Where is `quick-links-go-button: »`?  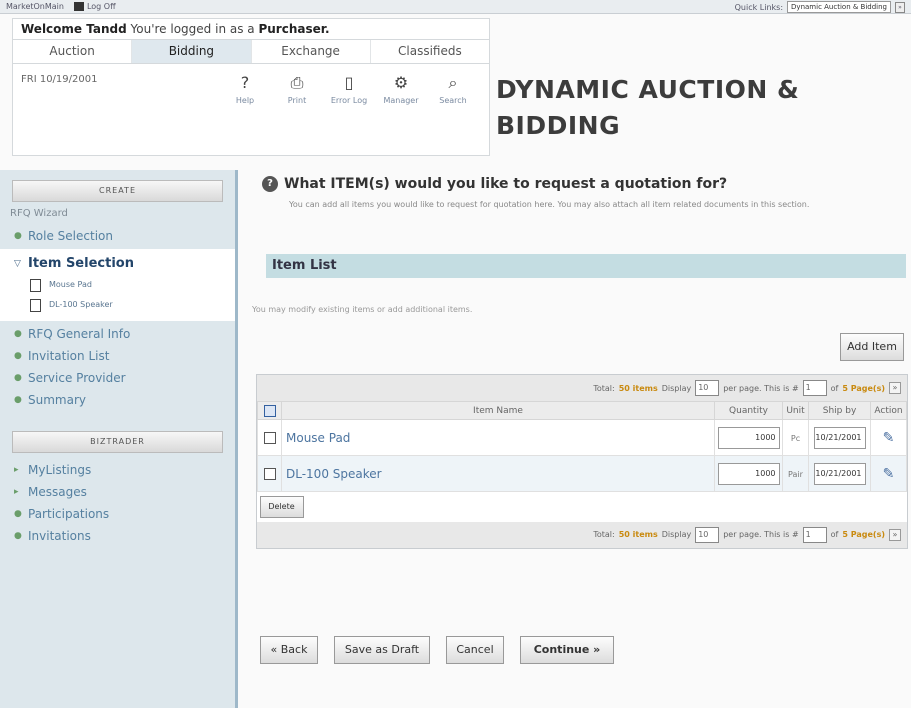
quick-links-go-button: » is located at coordinates (900, 7).